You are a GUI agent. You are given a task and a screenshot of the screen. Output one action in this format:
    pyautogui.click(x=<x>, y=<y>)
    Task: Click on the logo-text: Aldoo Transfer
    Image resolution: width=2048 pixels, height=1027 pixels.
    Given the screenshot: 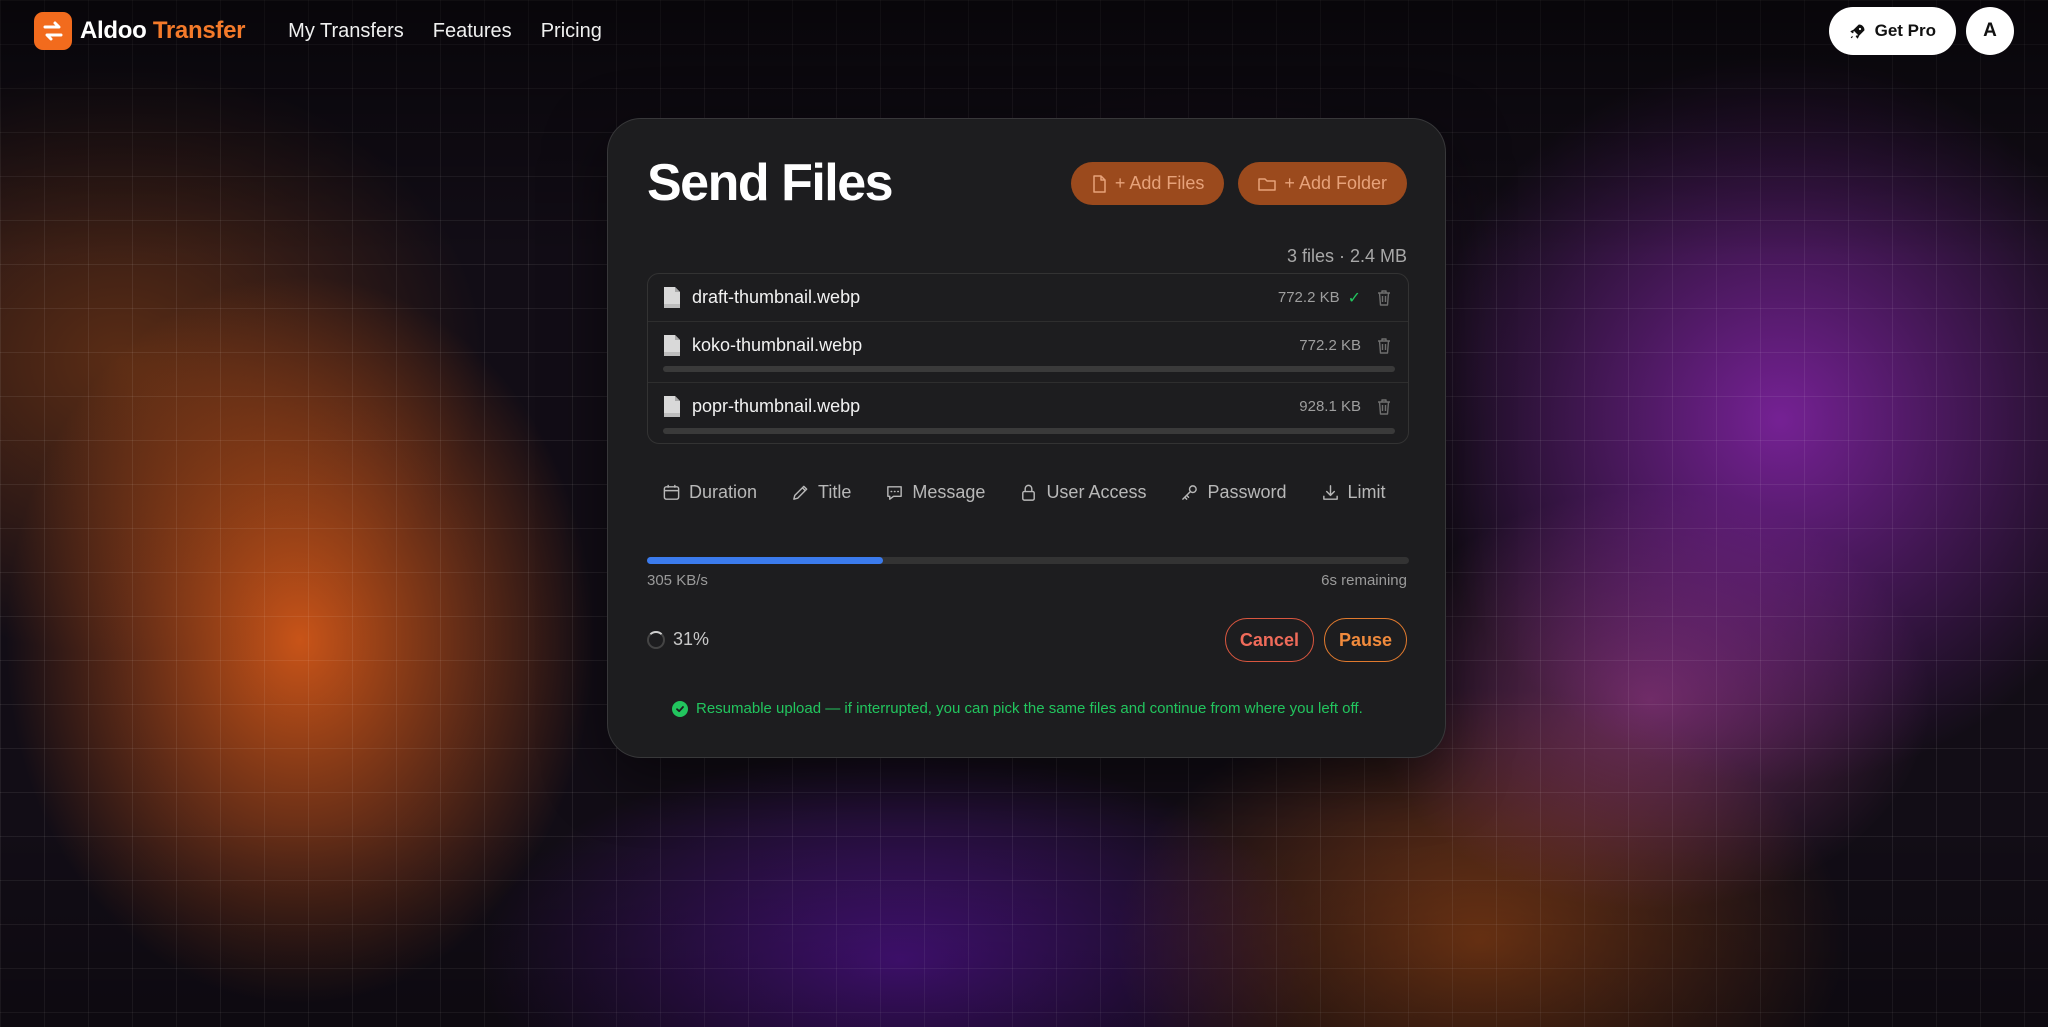 What is the action you would take?
    pyautogui.click(x=162, y=31)
    